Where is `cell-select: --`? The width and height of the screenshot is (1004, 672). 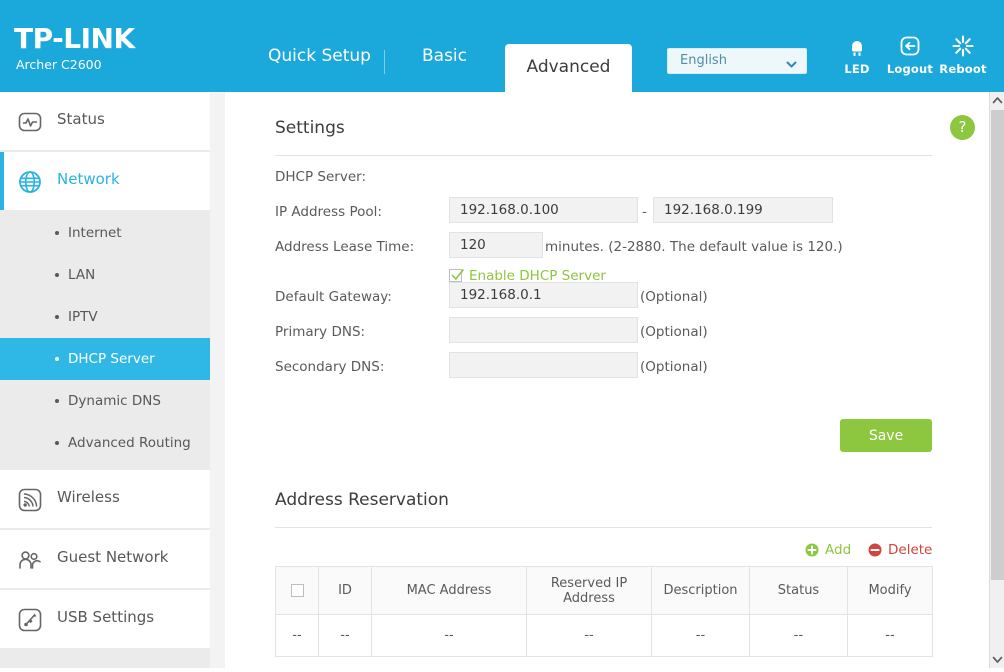
cell-select: -- is located at coordinates (297, 635).